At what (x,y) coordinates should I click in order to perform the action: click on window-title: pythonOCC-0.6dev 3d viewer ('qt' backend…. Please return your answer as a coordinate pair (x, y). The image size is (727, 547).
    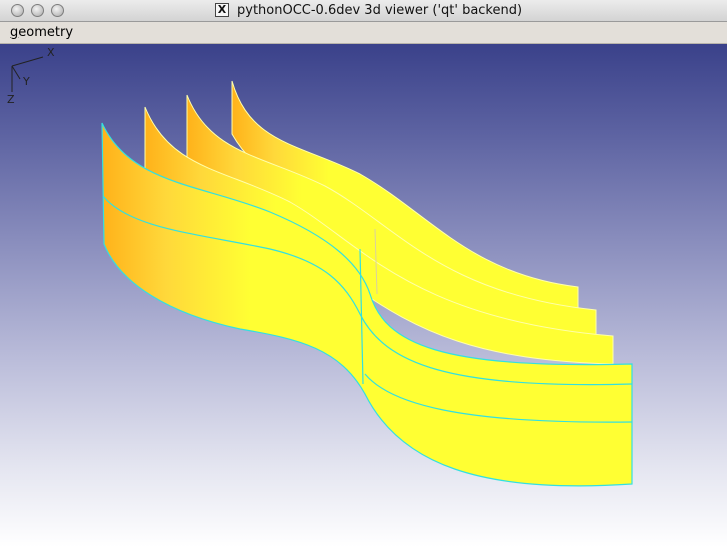
    Looking at the image, I should click on (380, 10).